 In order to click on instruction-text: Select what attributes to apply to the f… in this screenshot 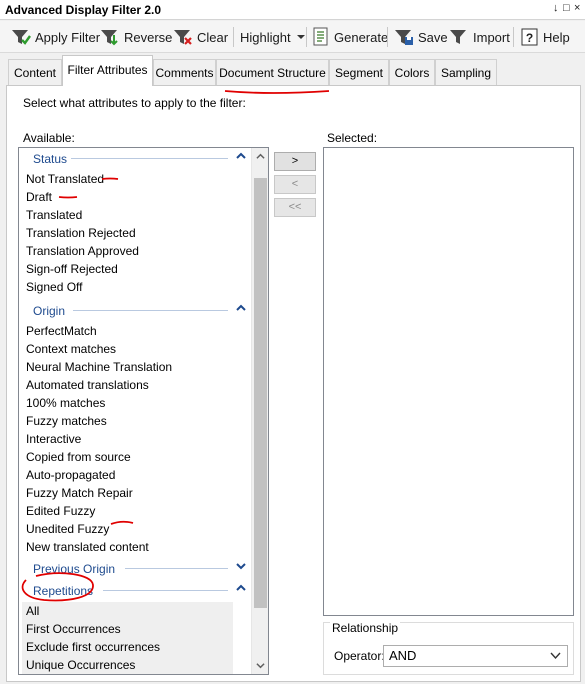, I will do `click(134, 103)`.